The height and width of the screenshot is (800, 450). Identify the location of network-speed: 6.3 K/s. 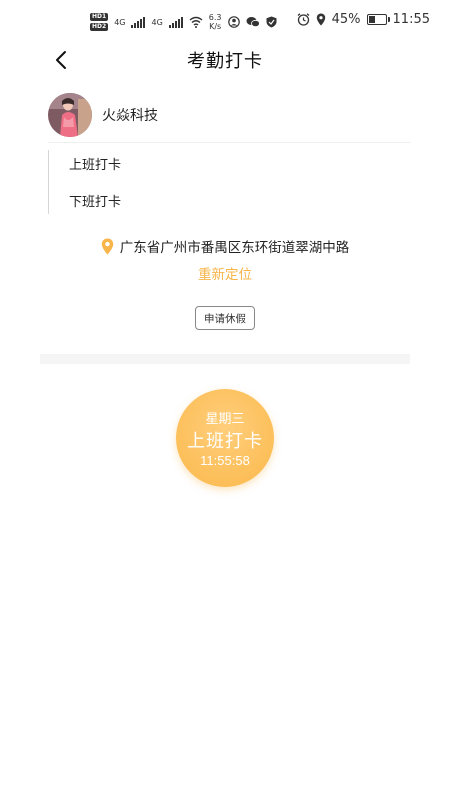
(215, 22).